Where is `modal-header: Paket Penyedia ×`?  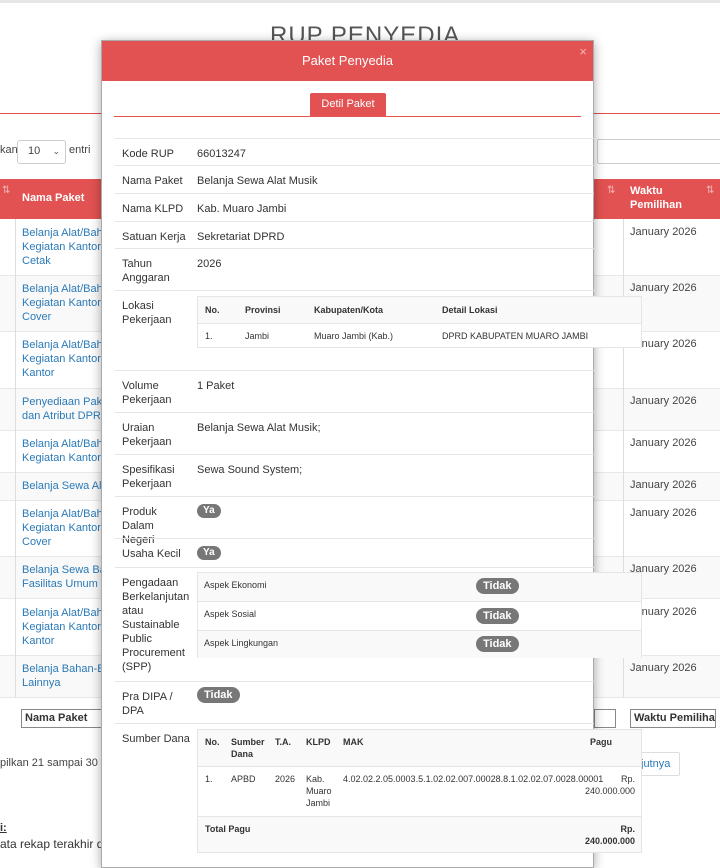
modal-header: Paket Penyedia × is located at coordinates (347, 61).